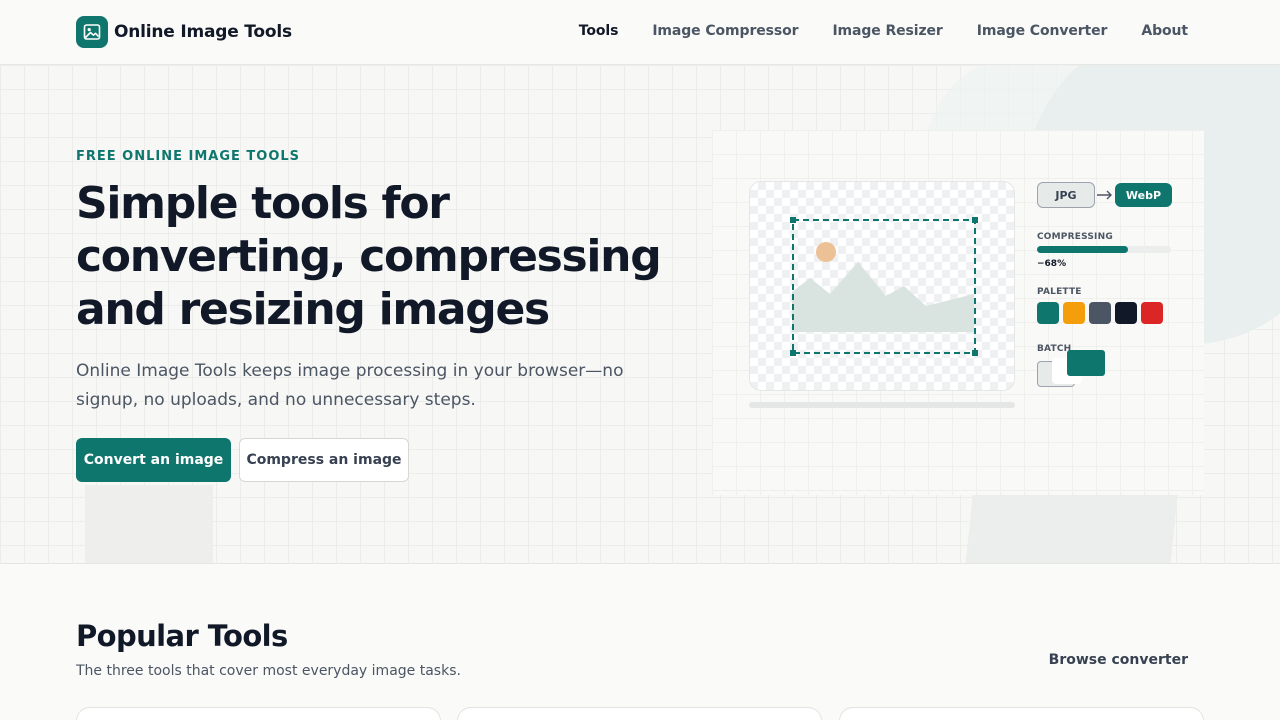 This screenshot has height=720, width=1280. I want to click on hero-title-line: converting, compressing, so click(369, 256).